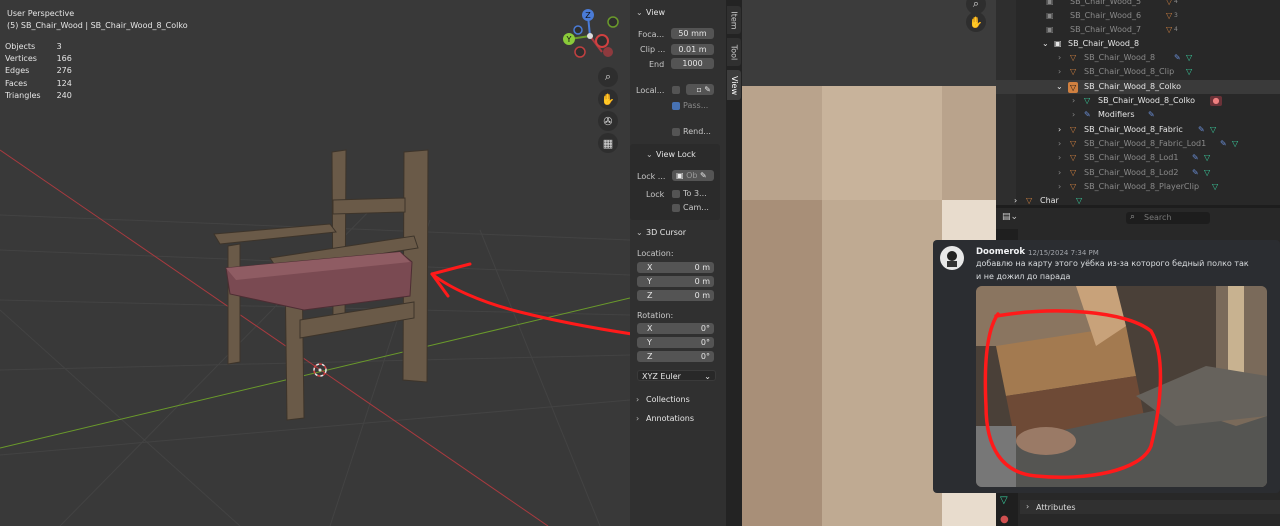  I want to click on tab-item: Item, so click(734, 20).